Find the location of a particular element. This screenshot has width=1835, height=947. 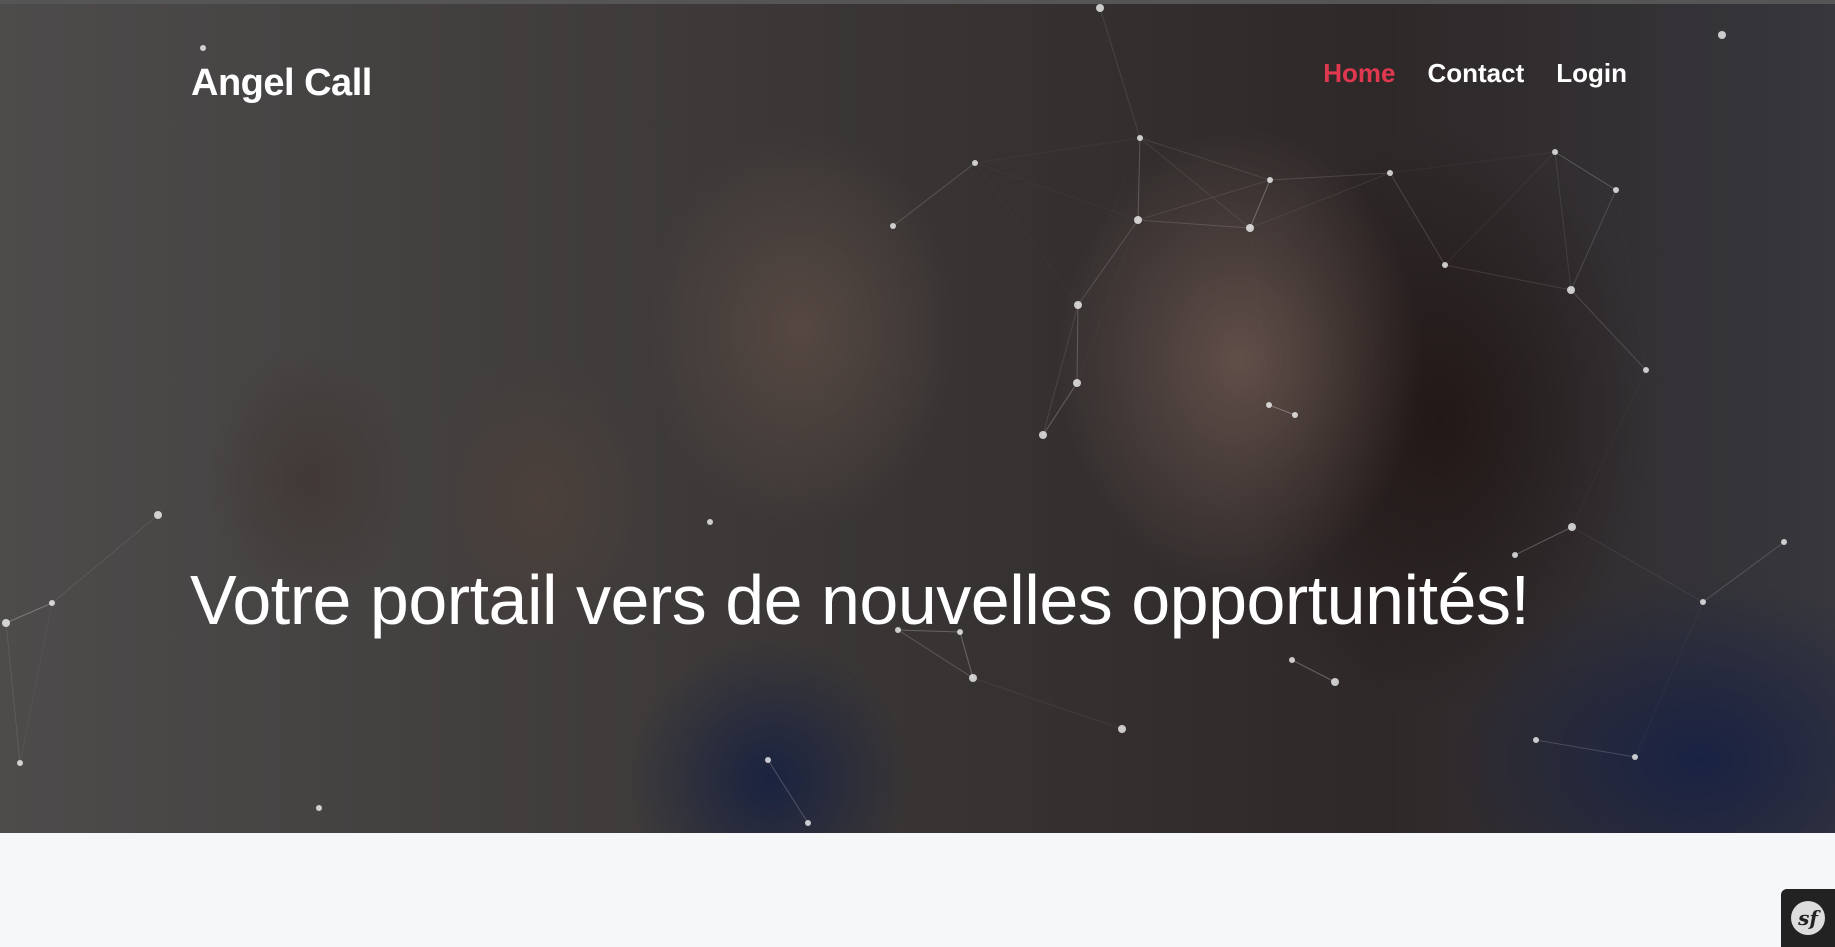

nav-link-contact: Contact is located at coordinates (1475, 73).